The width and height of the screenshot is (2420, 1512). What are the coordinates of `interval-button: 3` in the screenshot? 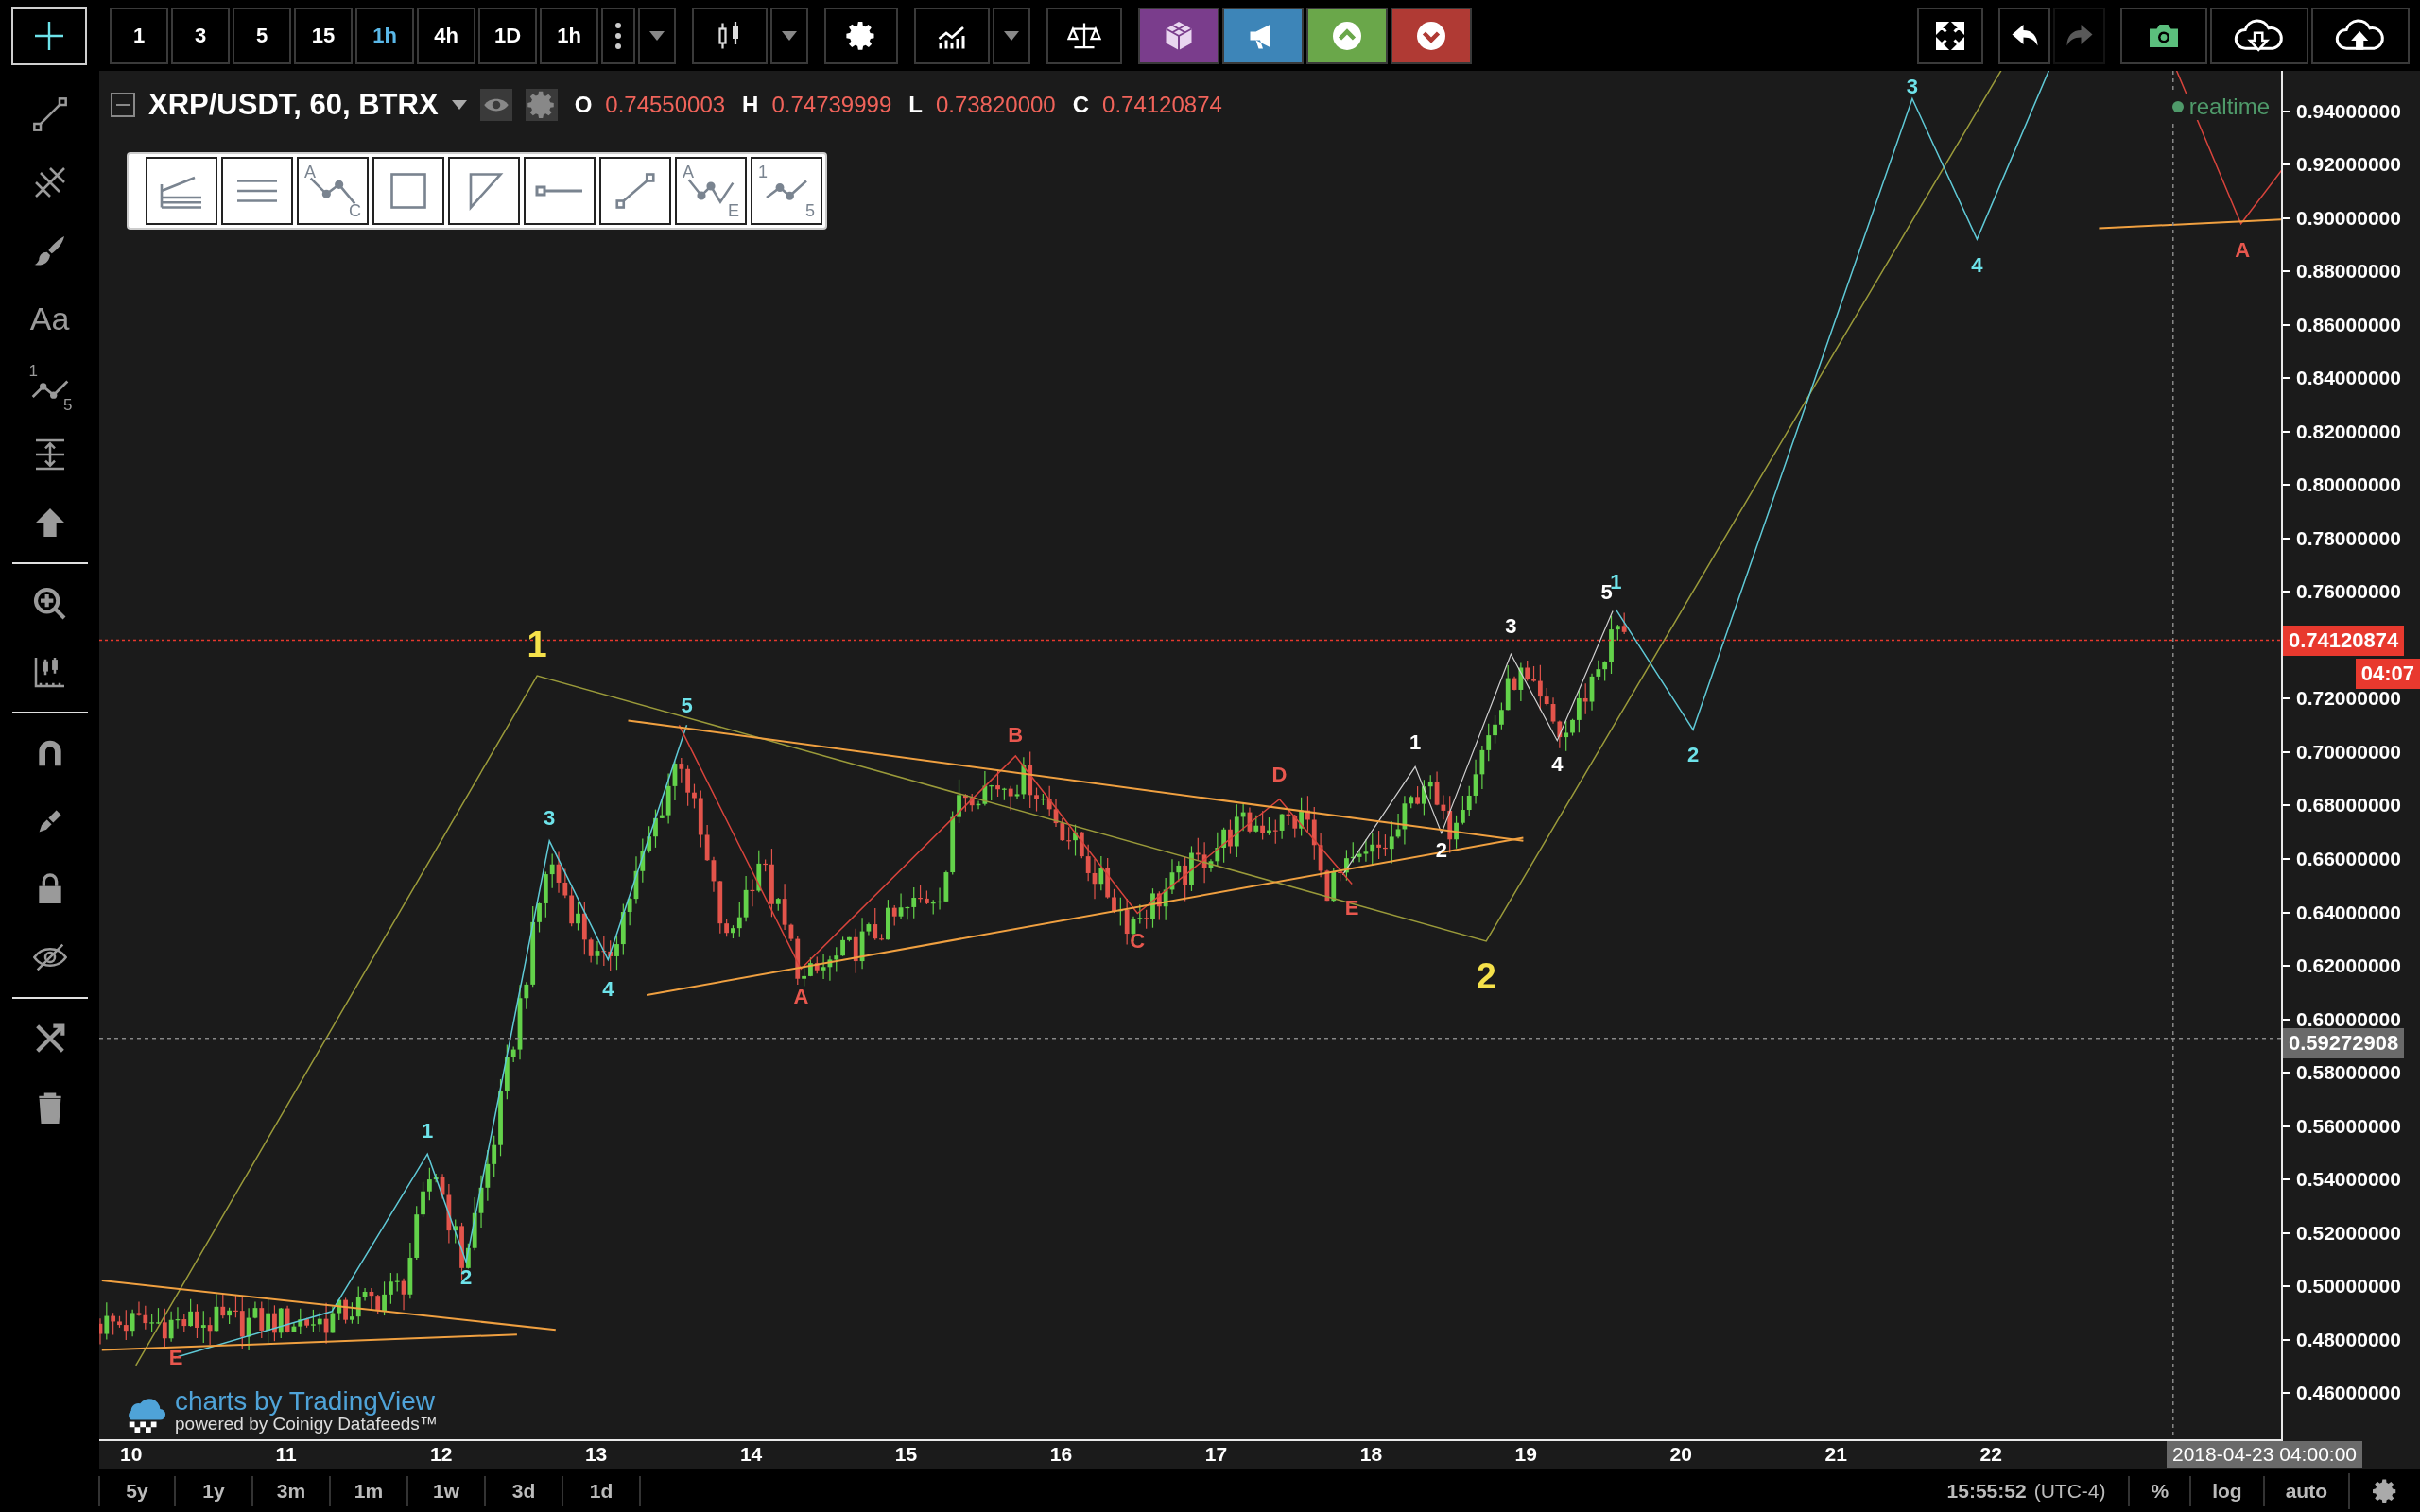 It's located at (201, 35).